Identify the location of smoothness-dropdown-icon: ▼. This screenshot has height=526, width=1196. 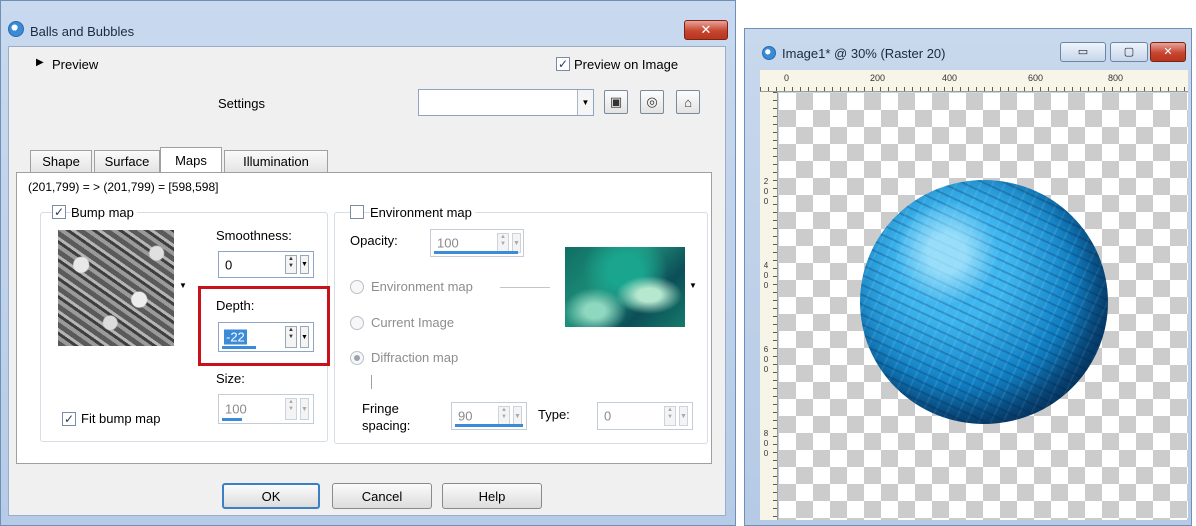
(304, 264).